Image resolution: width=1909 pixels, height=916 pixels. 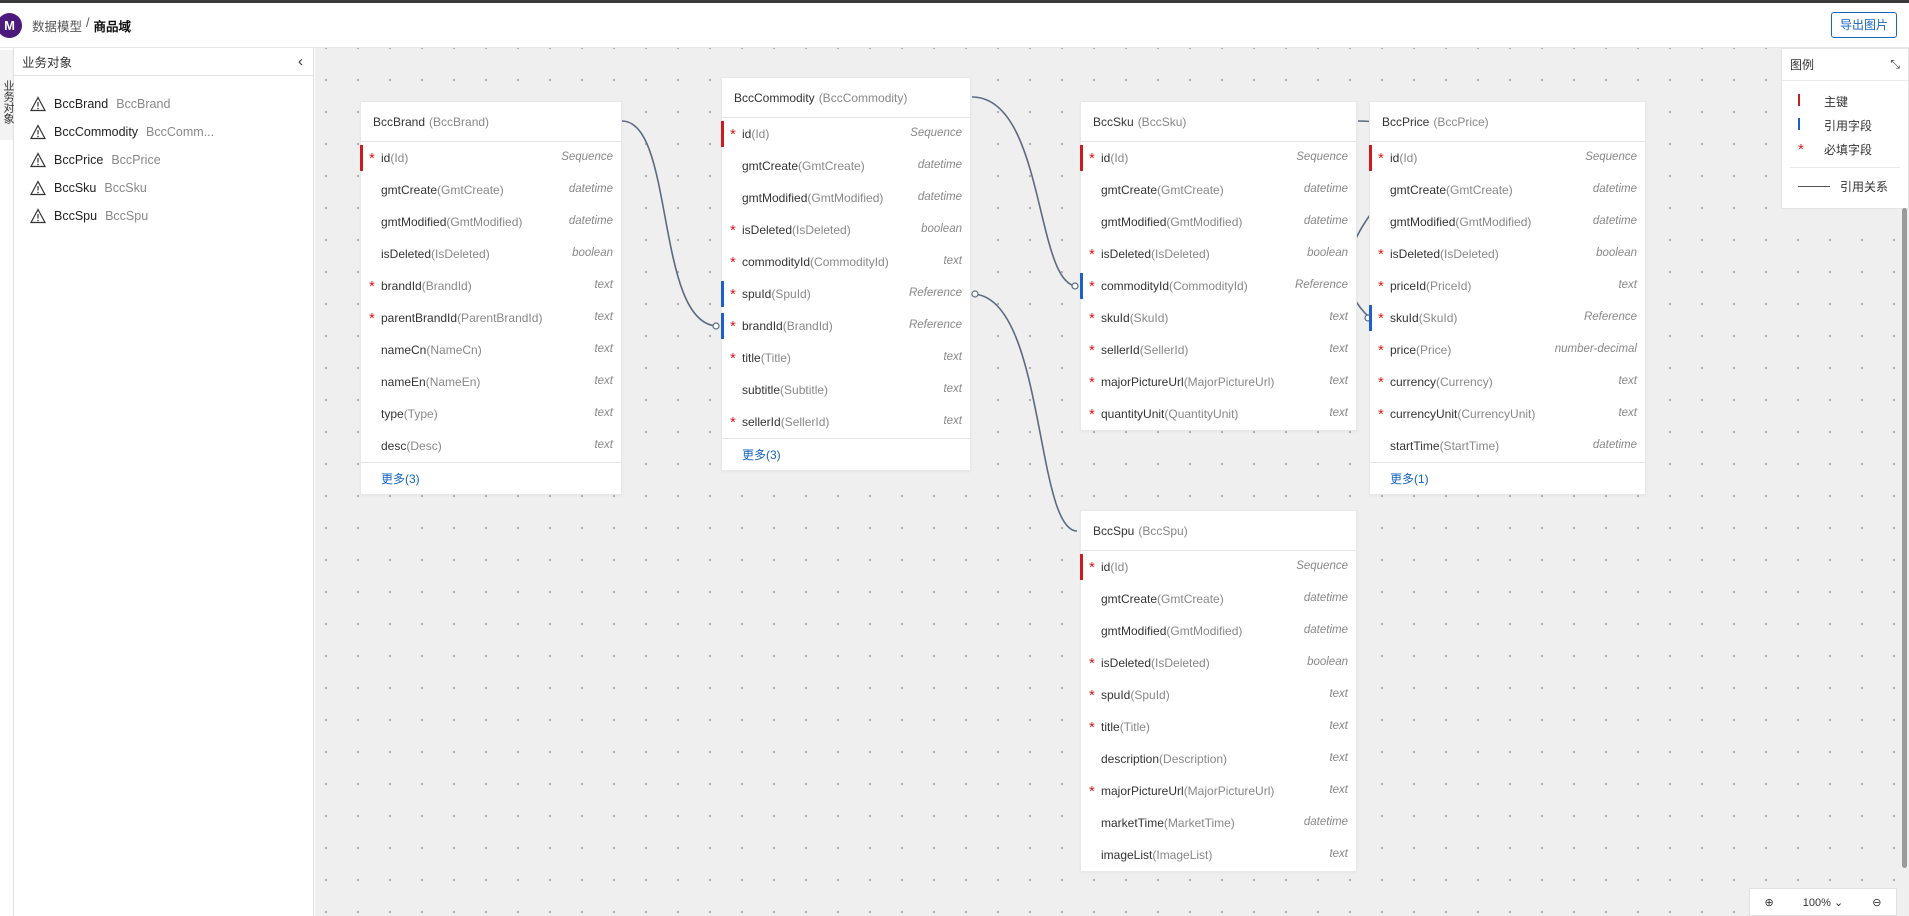 What do you see at coordinates (846, 98) in the screenshot?
I see `entity-title: BccCommodity (BccCommodity)` at bounding box center [846, 98].